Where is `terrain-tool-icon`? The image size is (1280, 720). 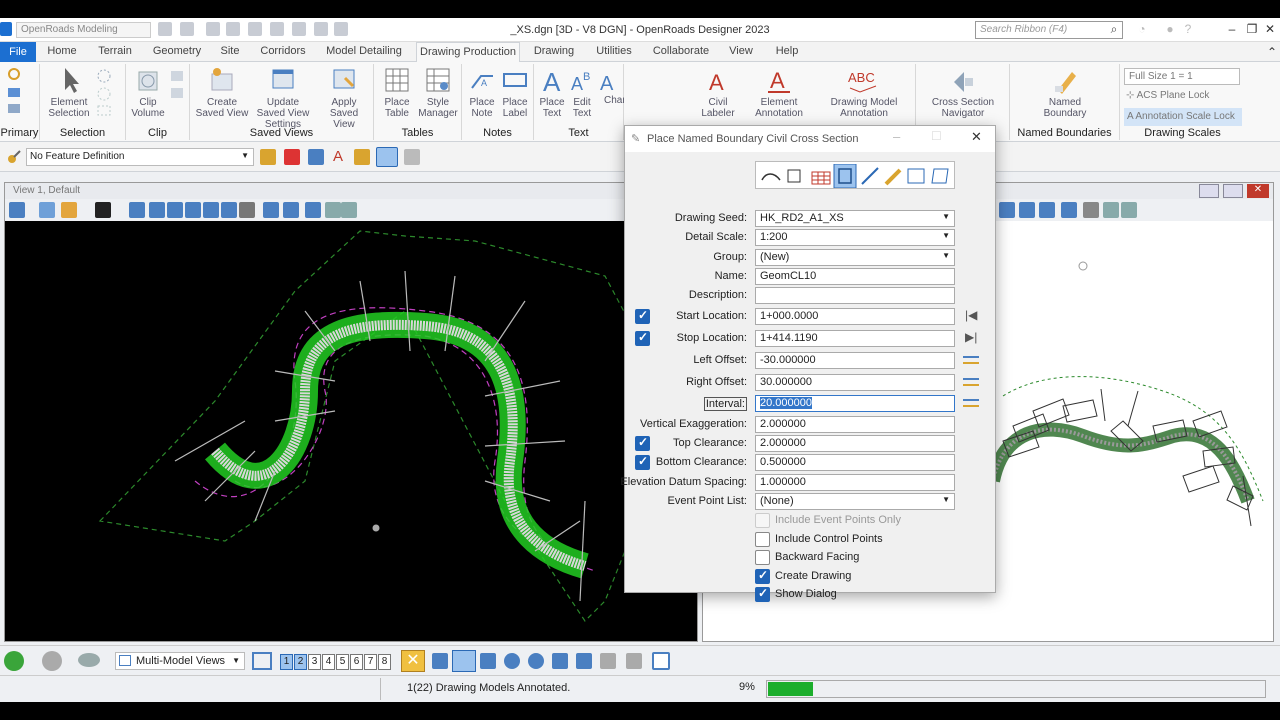 terrain-tool-icon is located at coordinates (292, 157).